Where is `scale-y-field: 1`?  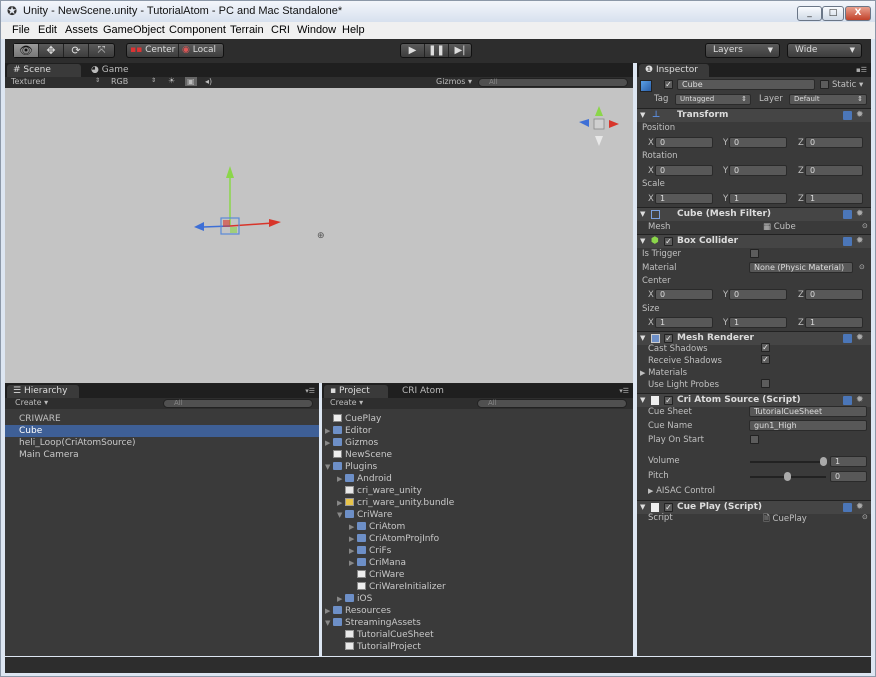 scale-y-field: 1 is located at coordinates (758, 198).